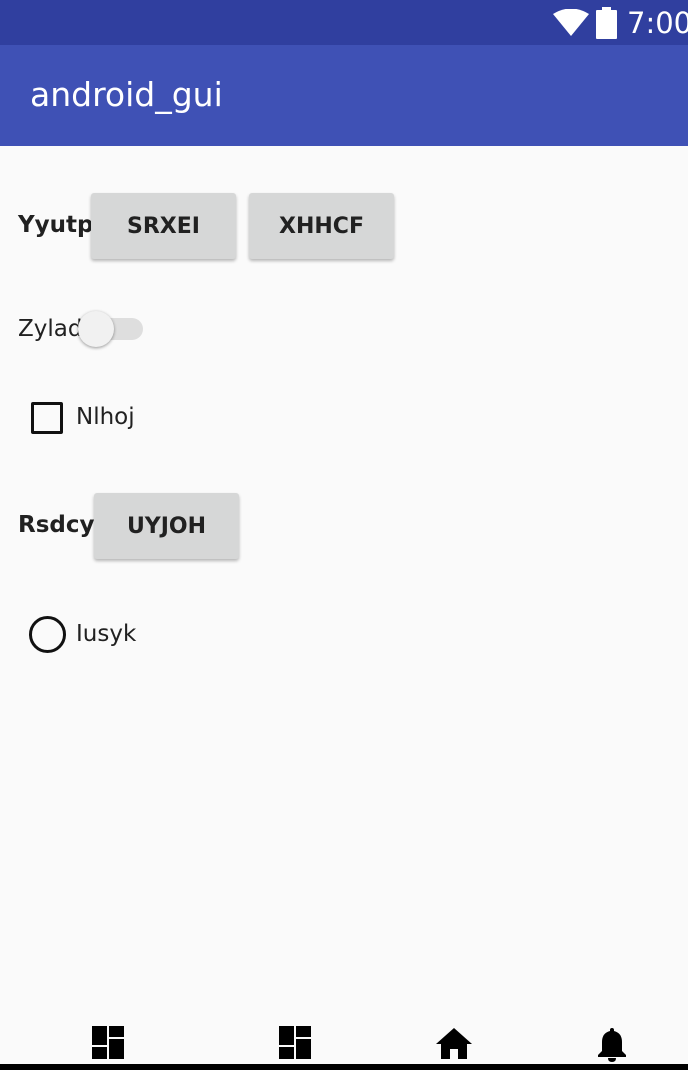 This screenshot has width=688, height=1070. I want to click on srxei-button: SRXEI, so click(163, 226).